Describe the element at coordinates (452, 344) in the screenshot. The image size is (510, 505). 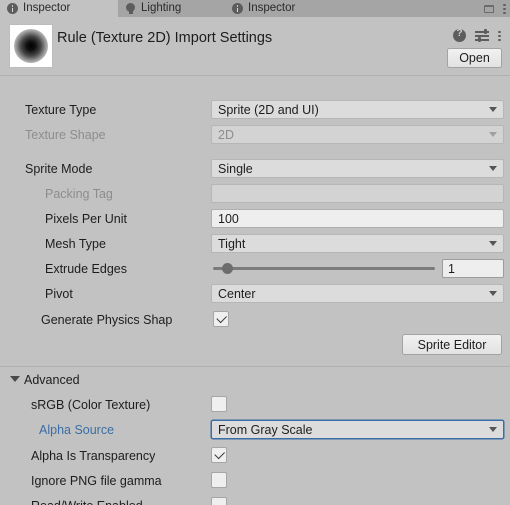
I see `sprite-editor-button: Sprite Editor` at that location.